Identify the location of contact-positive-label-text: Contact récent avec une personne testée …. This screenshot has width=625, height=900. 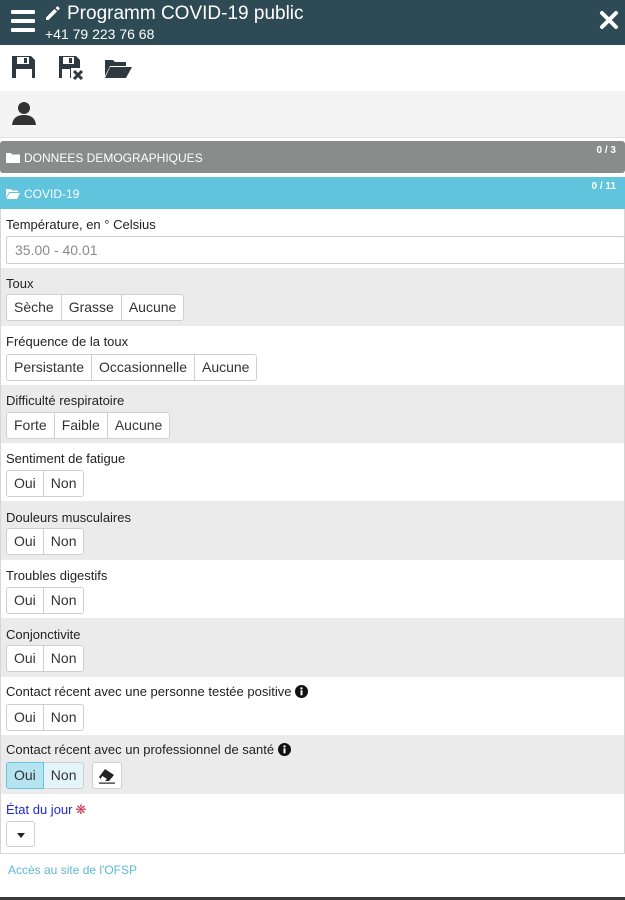
(149, 691).